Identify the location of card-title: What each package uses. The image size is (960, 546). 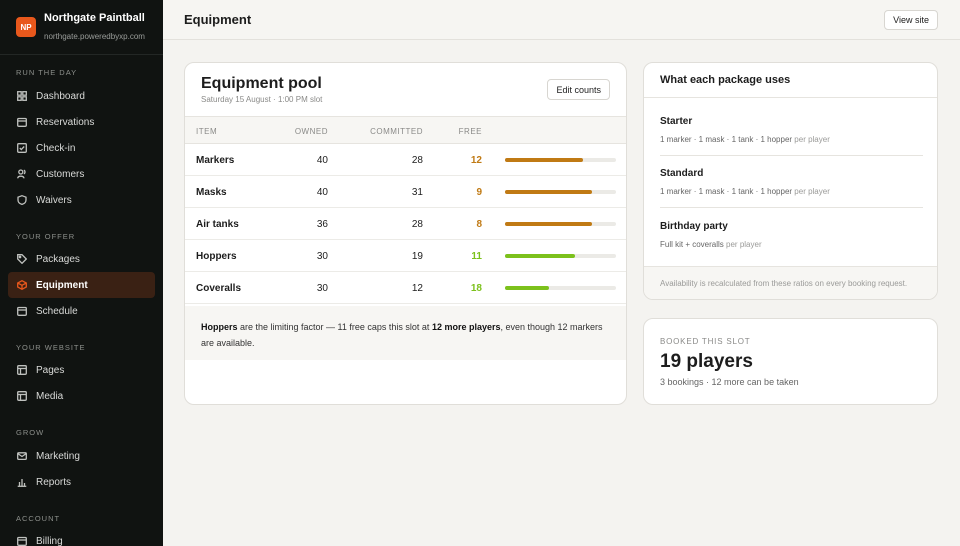
(725, 80).